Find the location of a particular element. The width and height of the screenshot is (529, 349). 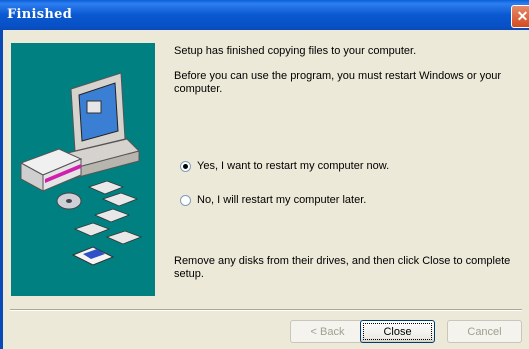

cancel-button: Cancel is located at coordinates (484, 331).